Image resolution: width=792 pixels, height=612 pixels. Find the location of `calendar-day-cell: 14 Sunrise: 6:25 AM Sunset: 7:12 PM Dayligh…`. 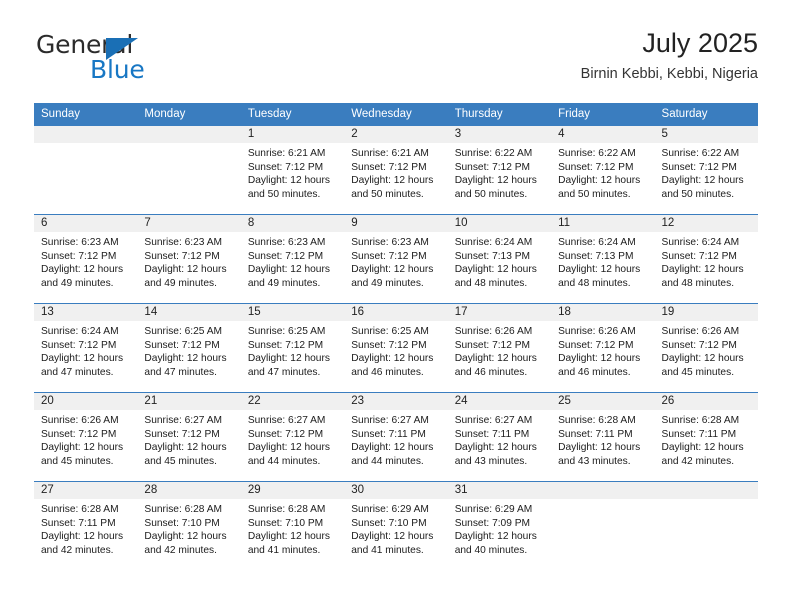

calendar-day-cell: 14 Sunrise: 6:25 AM Sunset: 7:12 PM Dayligh… is located at coordinates (189, 348).